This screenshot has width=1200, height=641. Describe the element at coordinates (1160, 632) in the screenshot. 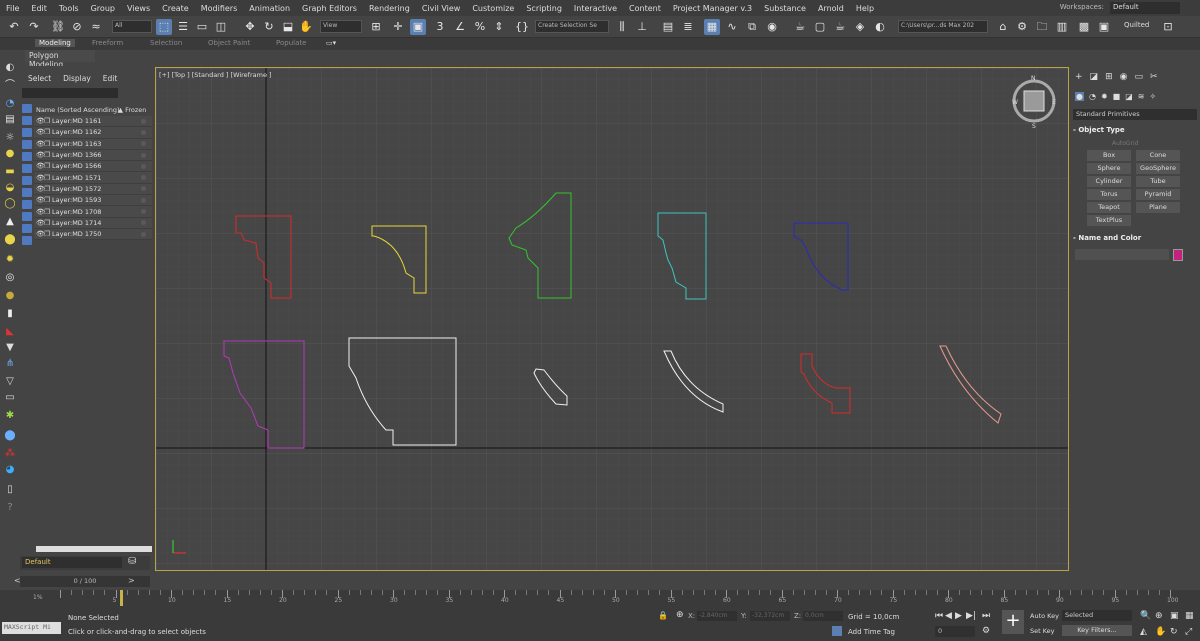

I see `pan-icon: ✋` at that location.